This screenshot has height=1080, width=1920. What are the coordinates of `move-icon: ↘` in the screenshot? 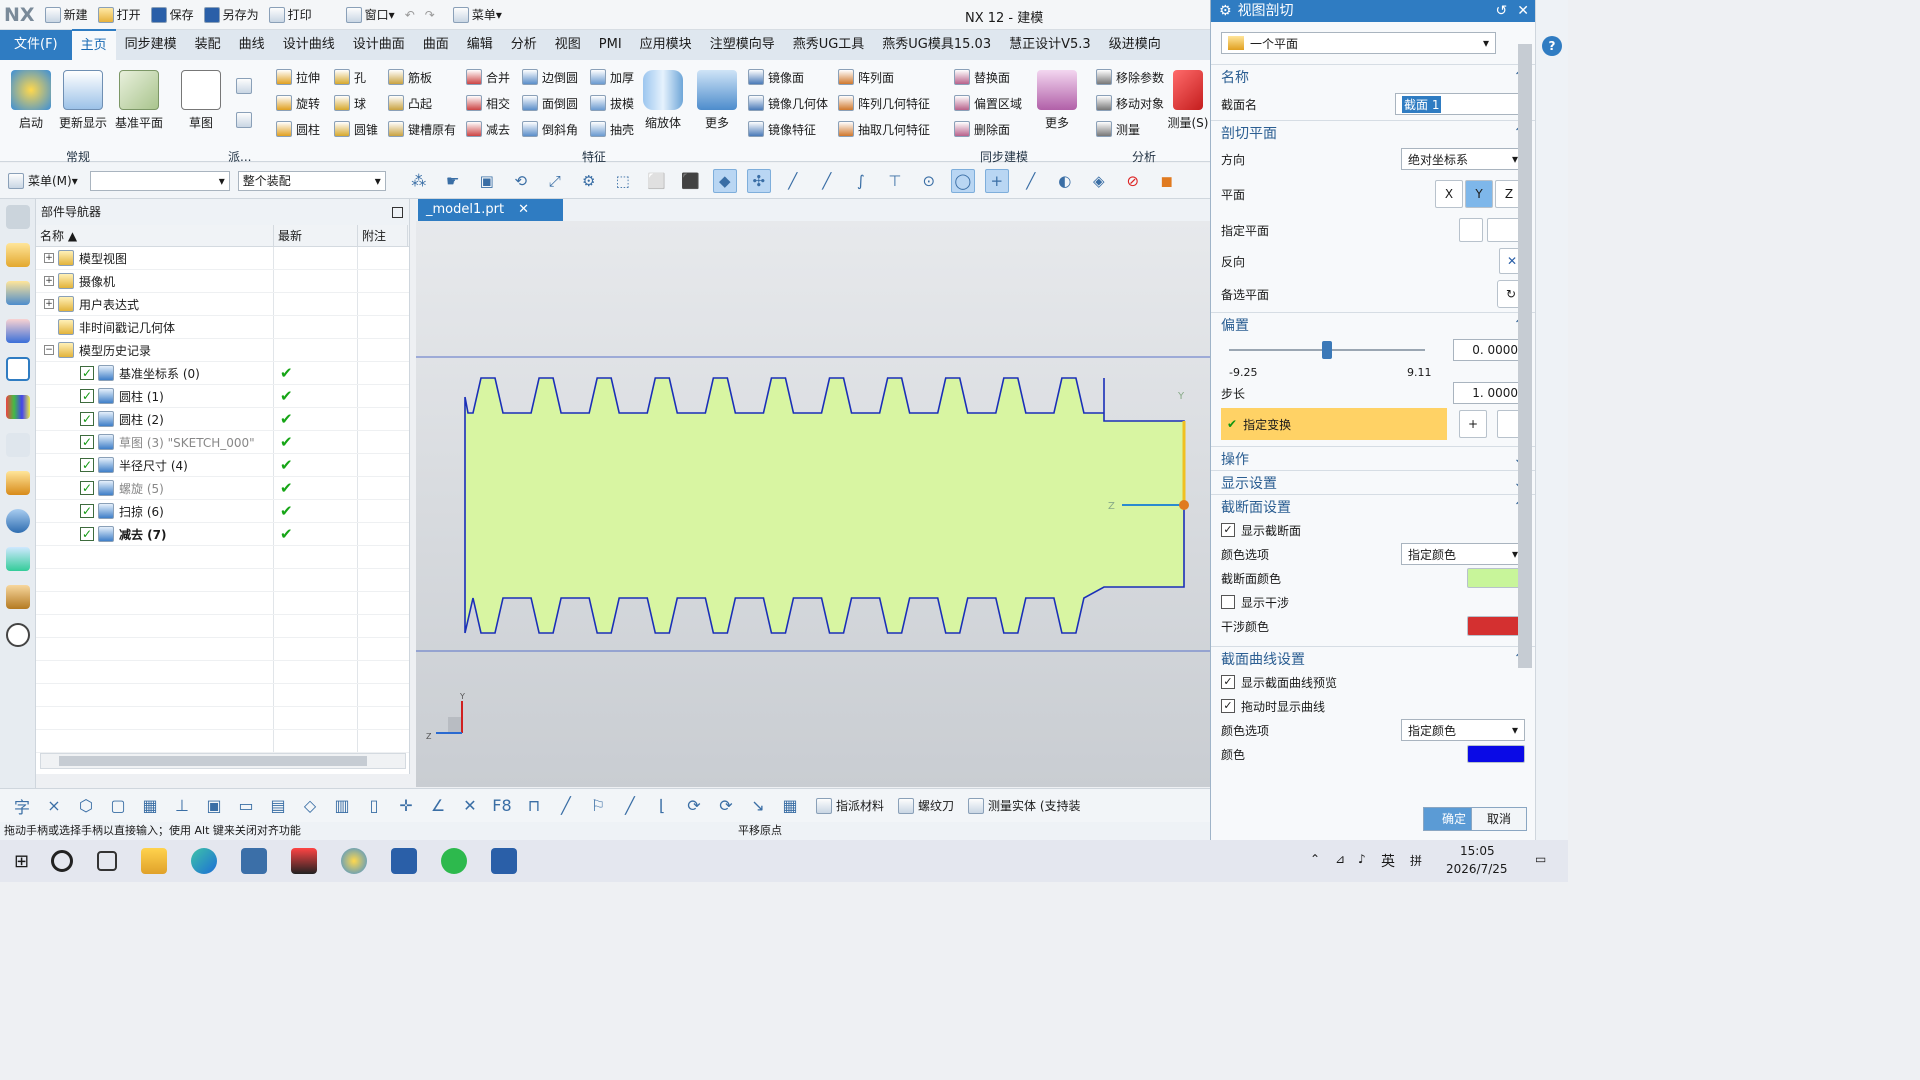 It's located at (758, 806).